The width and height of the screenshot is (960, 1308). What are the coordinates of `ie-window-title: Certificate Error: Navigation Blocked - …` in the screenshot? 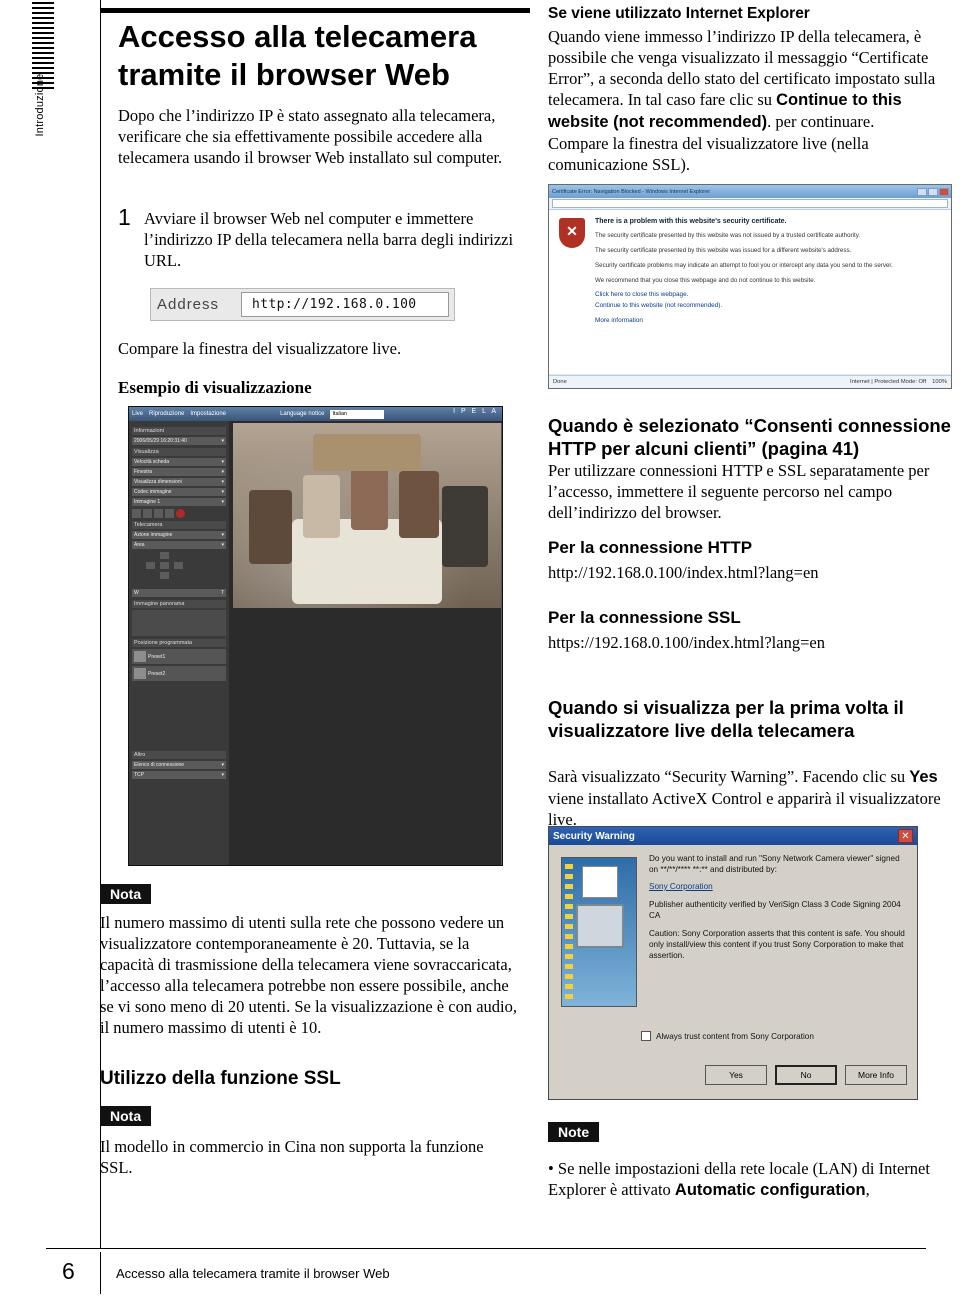 It's located at (631, 191).